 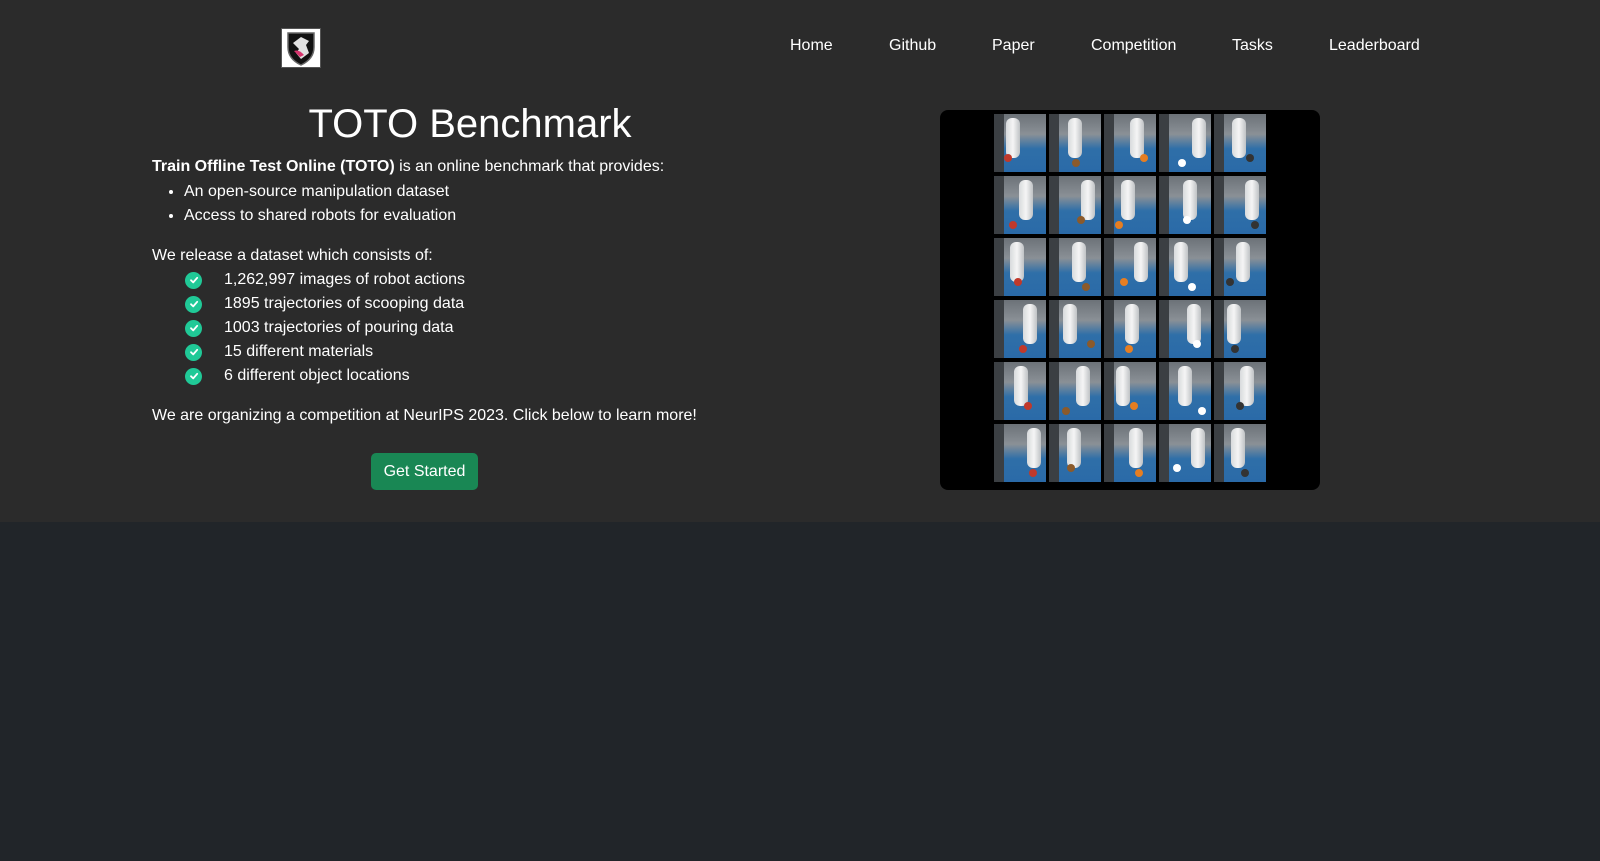 I want to click on get-started-button: Get Started, so click(x=424, y=471).